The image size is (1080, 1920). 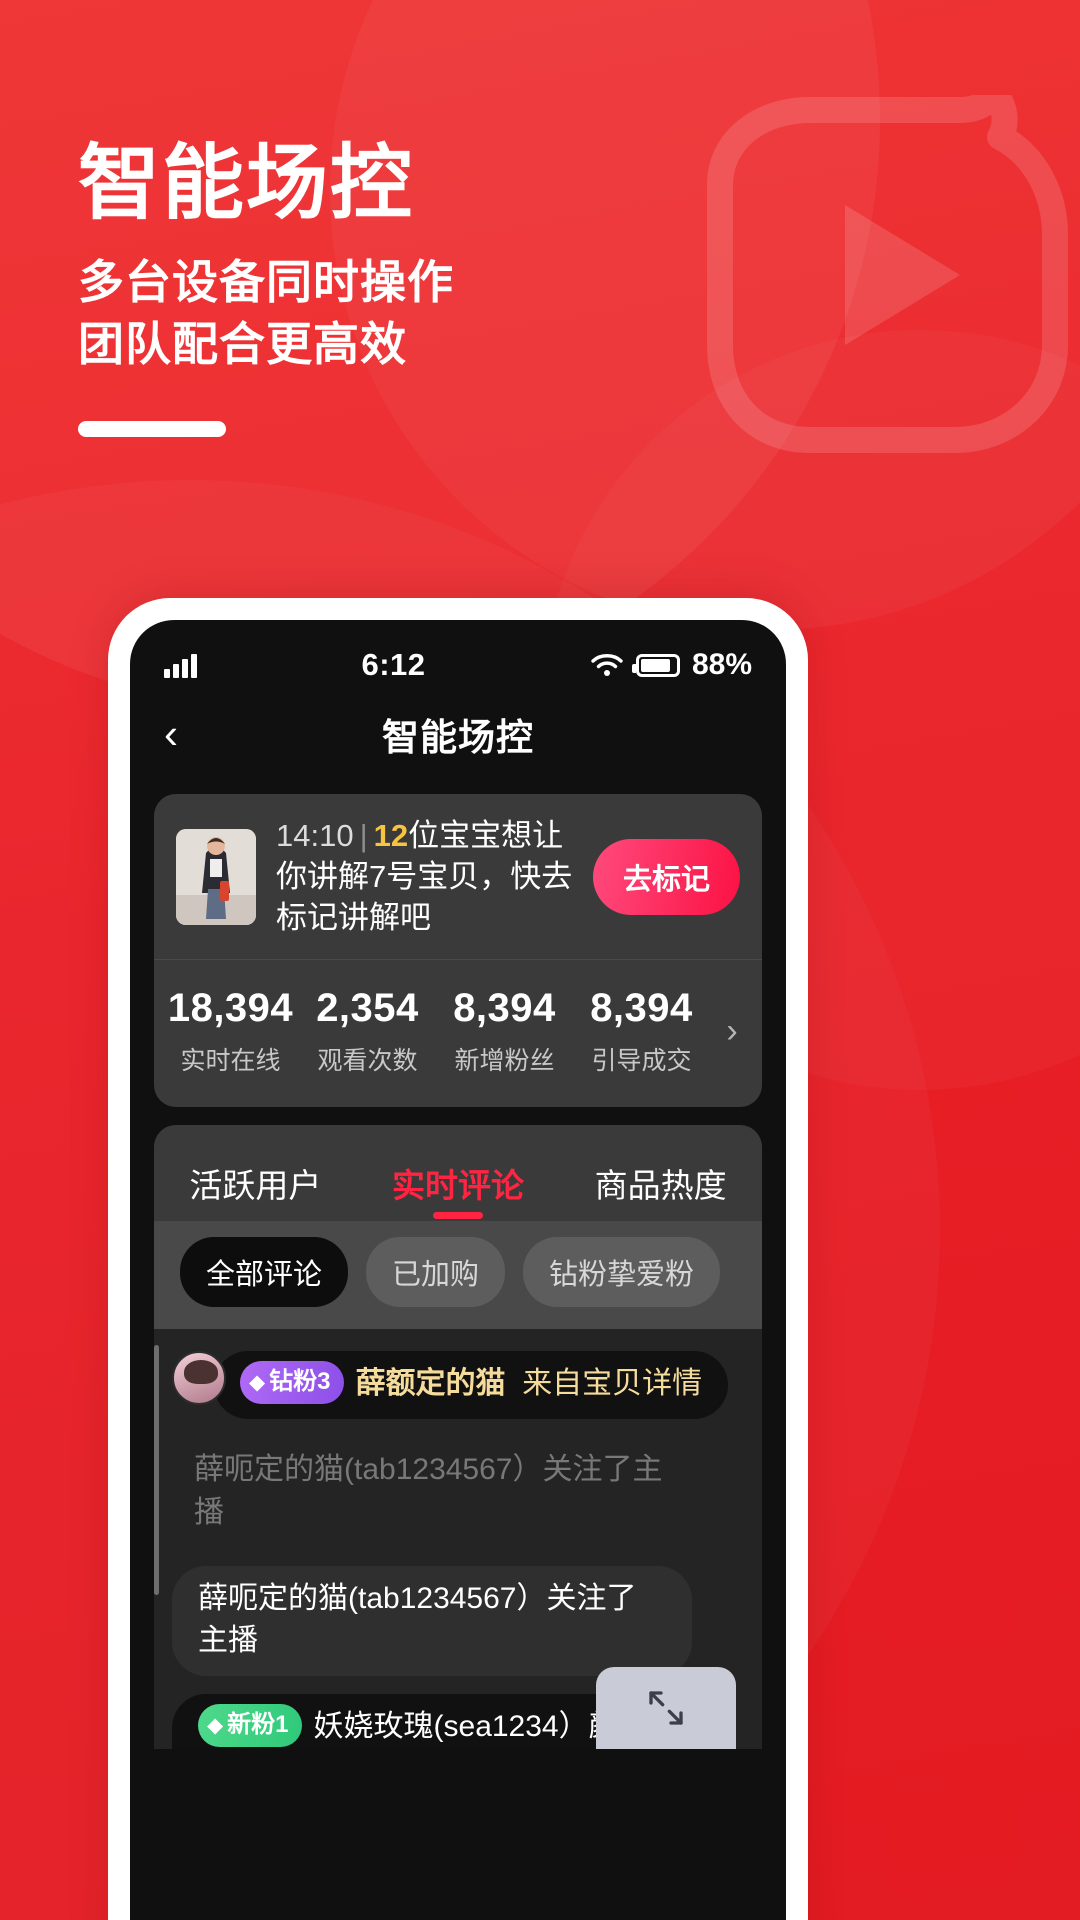 What do you see at coordinates (732, 1031) in the screenshot?
I see `chevron-right-icon: ›` at bounding box center [732, 1031].